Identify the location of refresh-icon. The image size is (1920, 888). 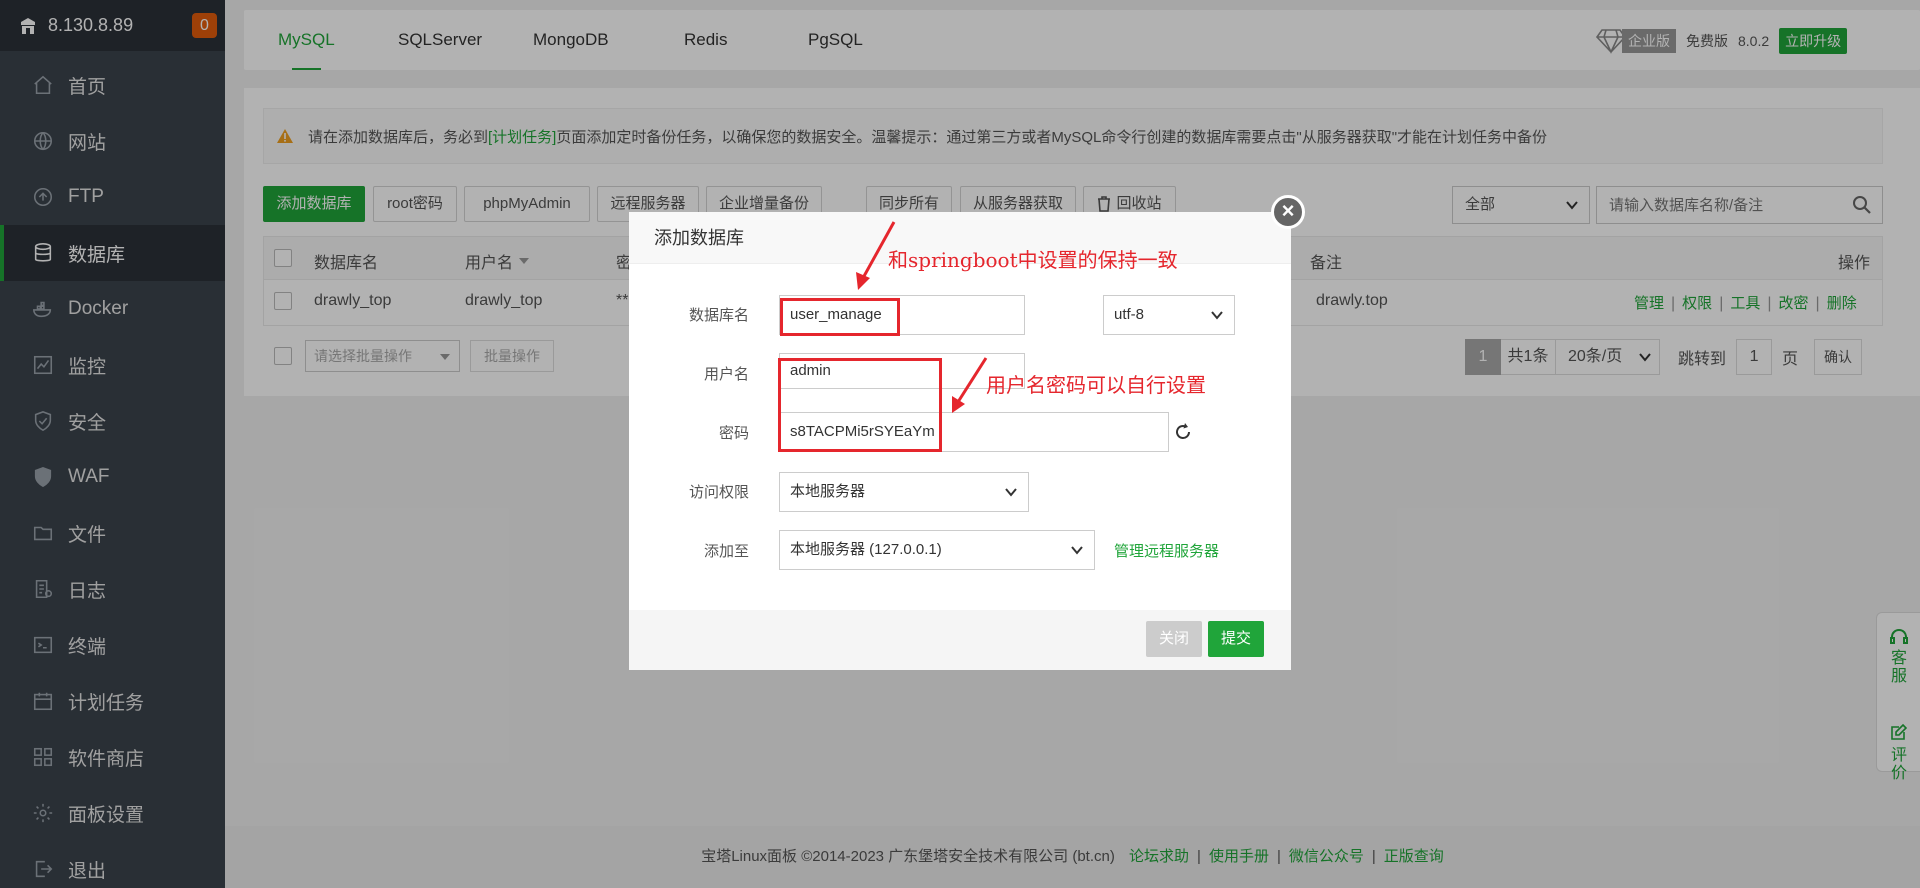
(1183, 432).